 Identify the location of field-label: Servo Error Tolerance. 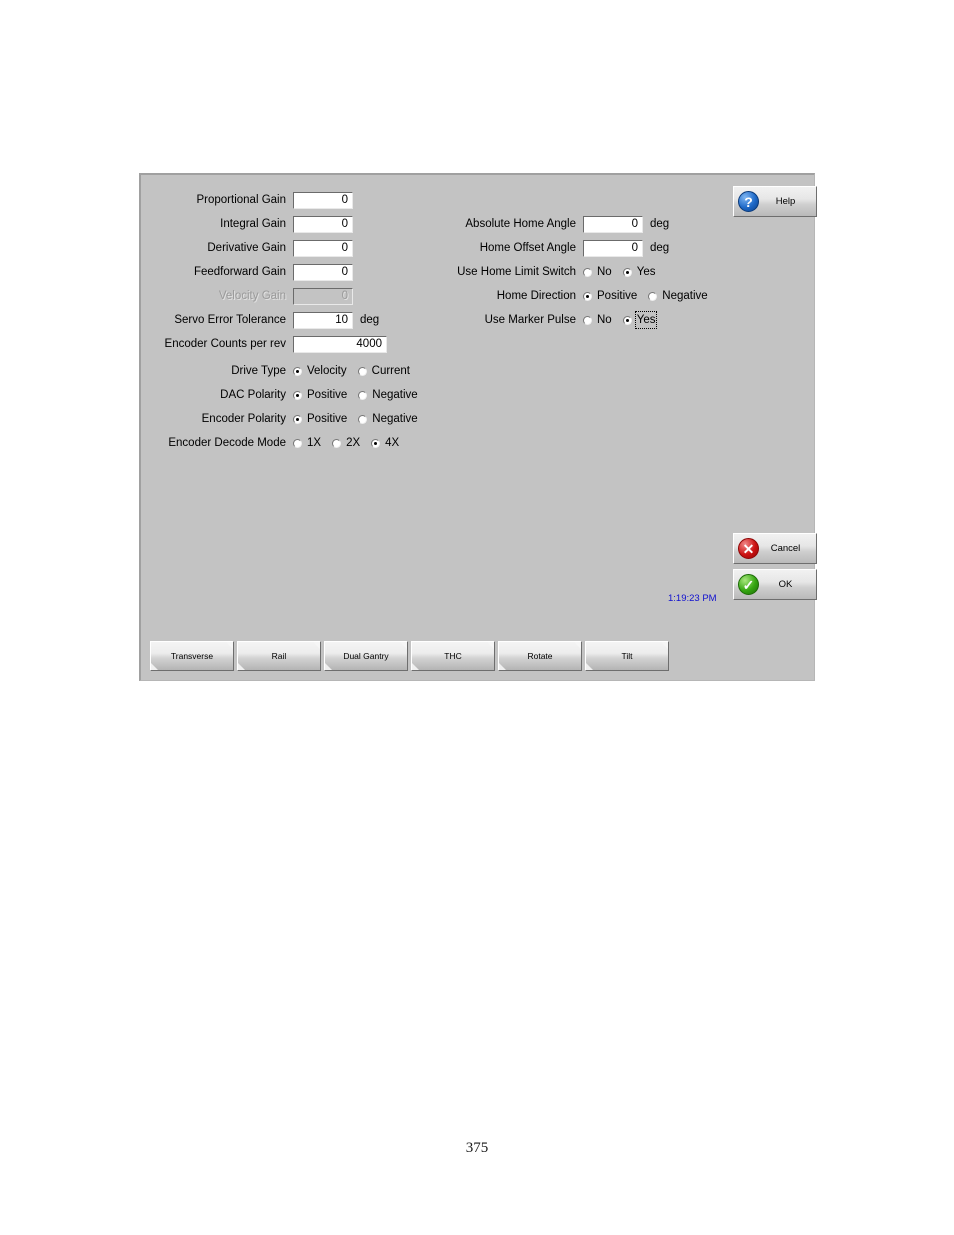
(230, 320).